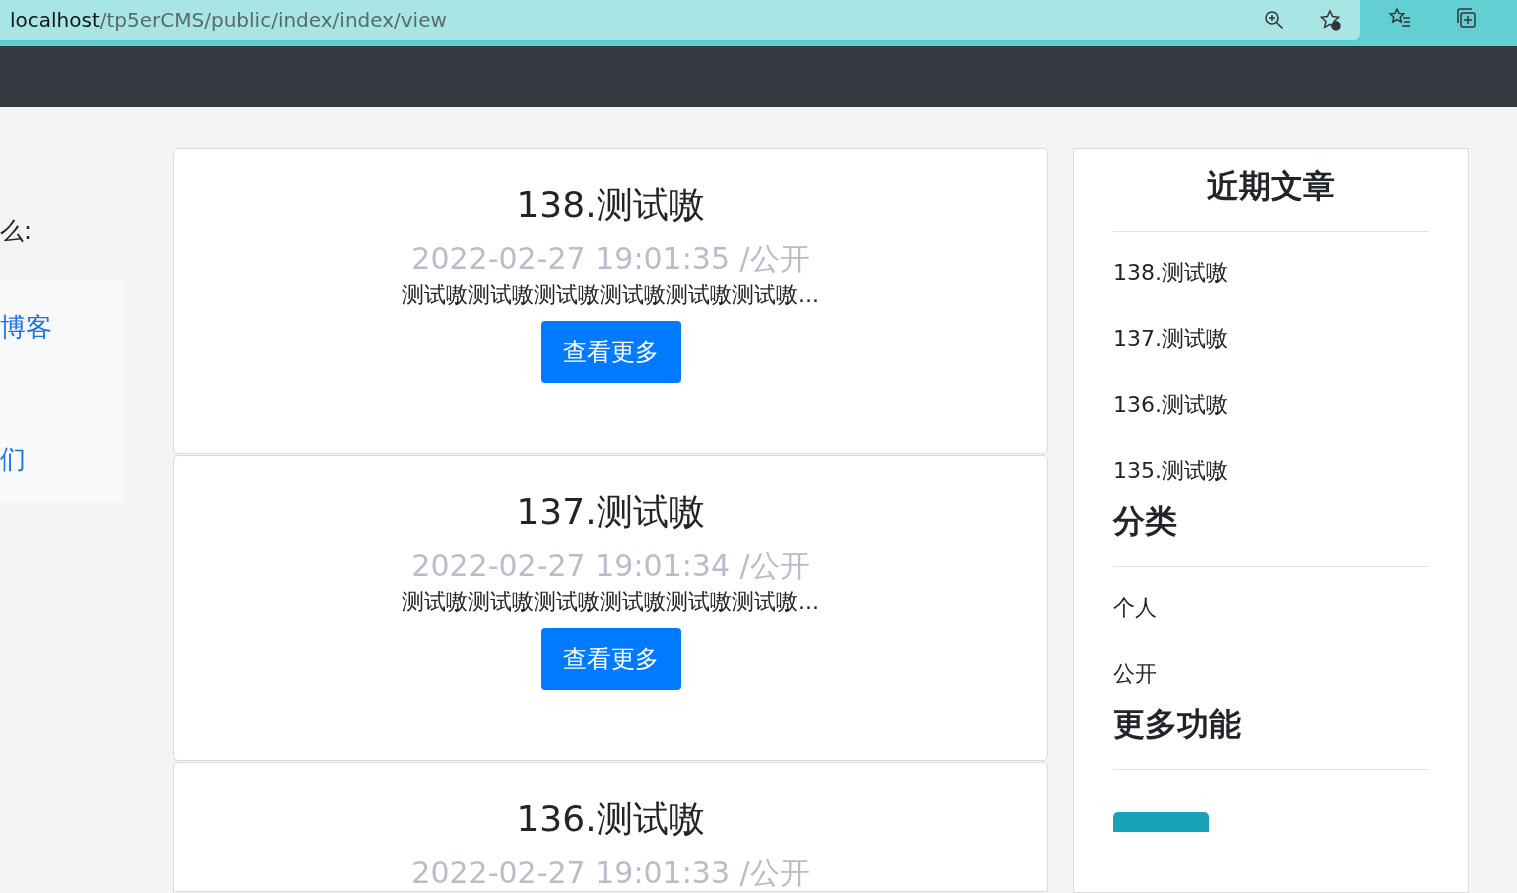 Image resolution: width=1517 pixels, height=893 pixels. Describe the element at coordinates (610, 512) in the screenshot. I see `post-title: 137.测试嗷` at that location.